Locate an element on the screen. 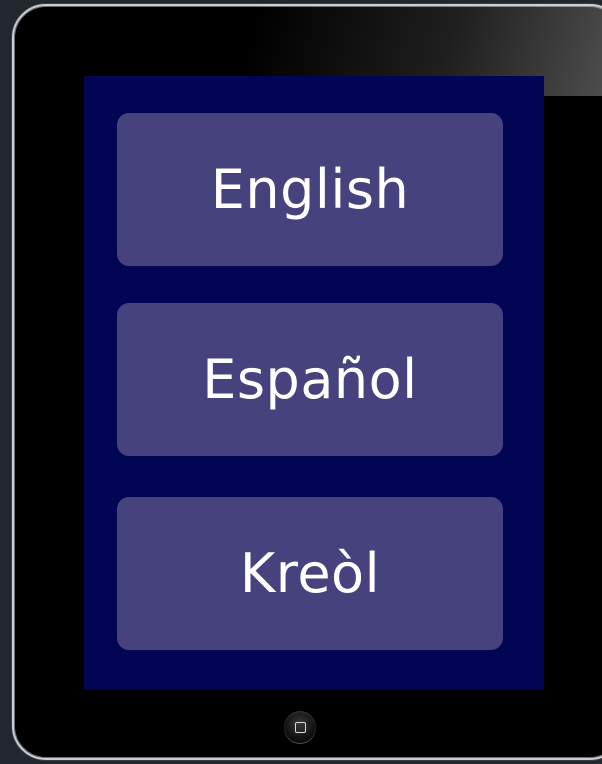  kreyol-button-label: Kreòl is located at coordinates (310, 573).